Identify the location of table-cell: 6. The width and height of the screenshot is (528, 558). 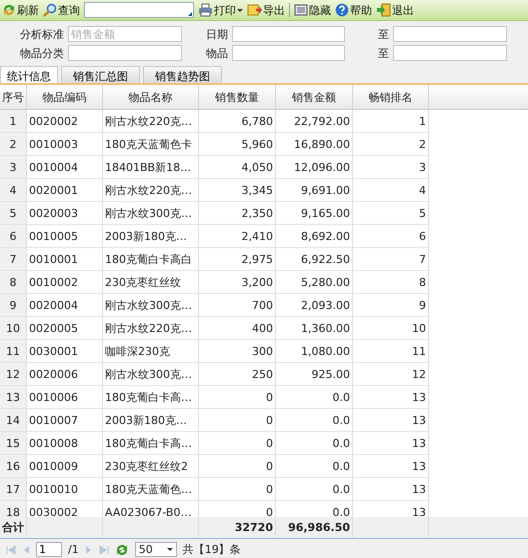
(391, 236).